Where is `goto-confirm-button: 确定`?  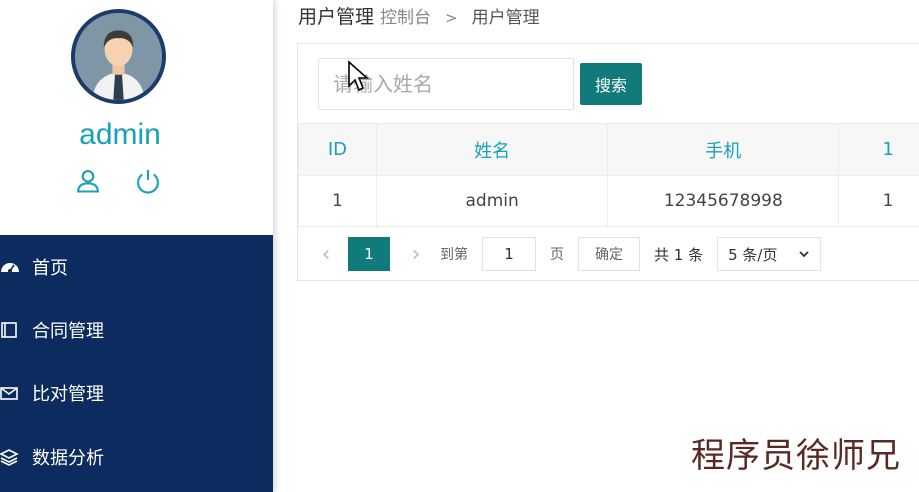
goto-confirm-button: 确定 is located at coordinates (609, 254).